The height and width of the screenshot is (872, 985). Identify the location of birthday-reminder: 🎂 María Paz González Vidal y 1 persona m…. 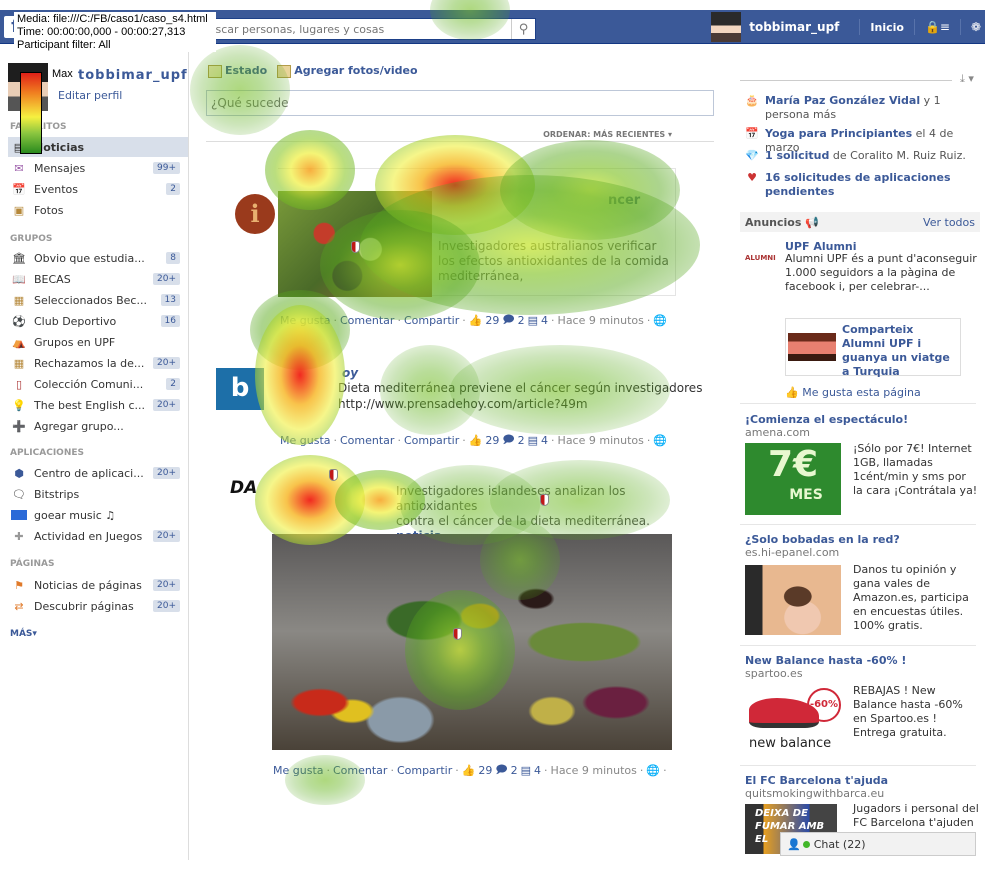
(862, 108).